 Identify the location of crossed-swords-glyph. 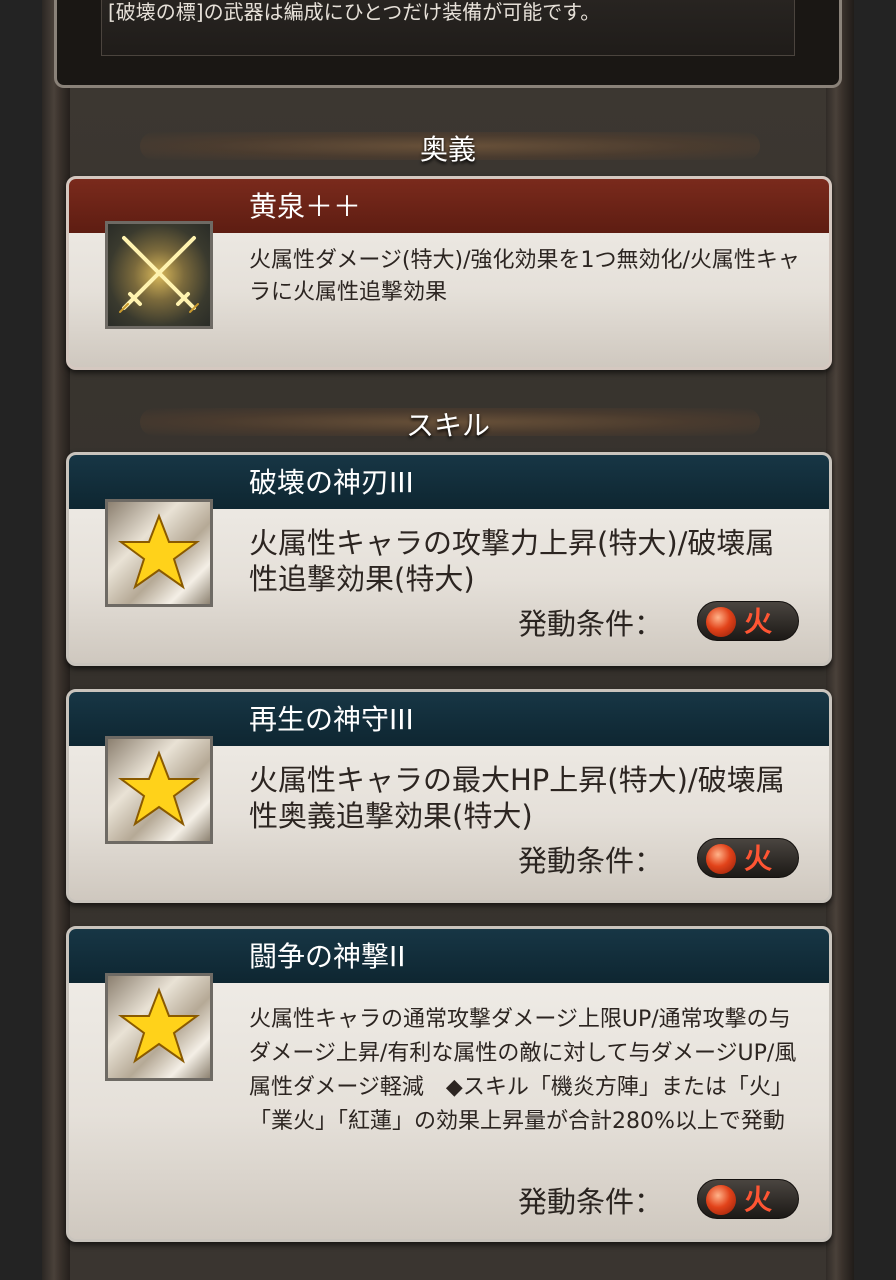
(159, 274).